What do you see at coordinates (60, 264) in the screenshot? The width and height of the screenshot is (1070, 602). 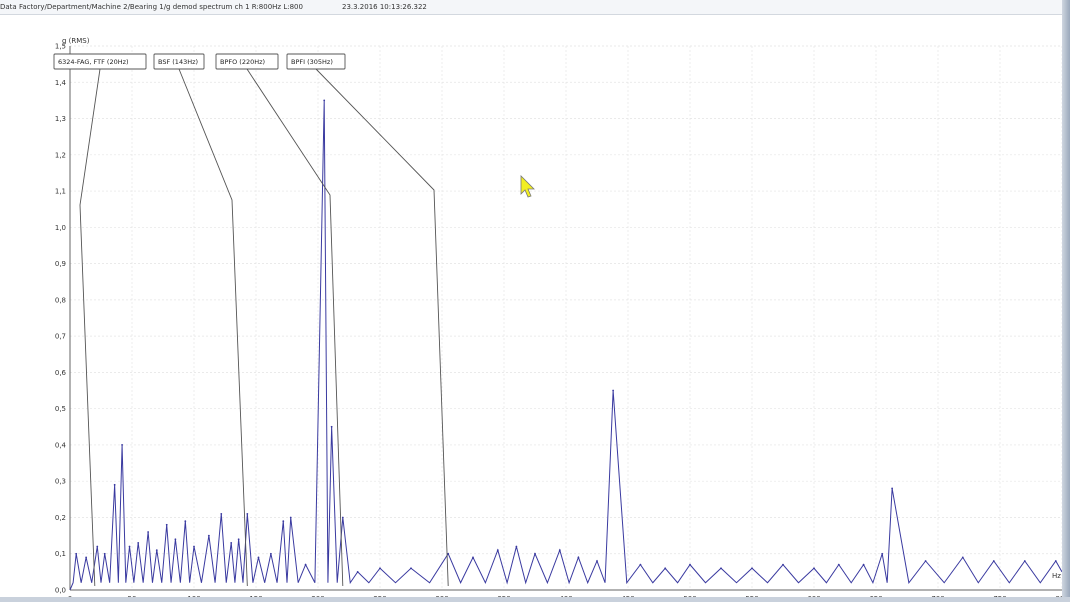 I see `y-tick-label: 0,9` at bounding box center [60, 264].